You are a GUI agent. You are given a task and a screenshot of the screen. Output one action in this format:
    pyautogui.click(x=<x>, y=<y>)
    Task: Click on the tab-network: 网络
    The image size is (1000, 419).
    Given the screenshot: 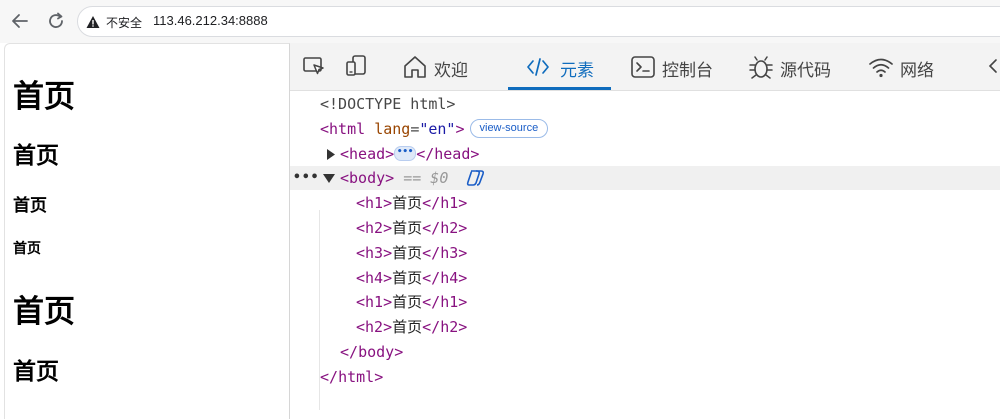 What is the action you would take?
    pyautogui.click(x=908, y=66)
    